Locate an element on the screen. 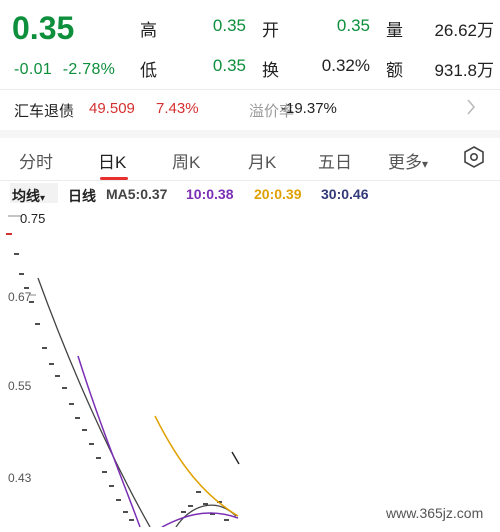 Image resolution: width=500 pixels, height=532 pixels. hexagon-settings-icon is located at coordinates (474, 159).